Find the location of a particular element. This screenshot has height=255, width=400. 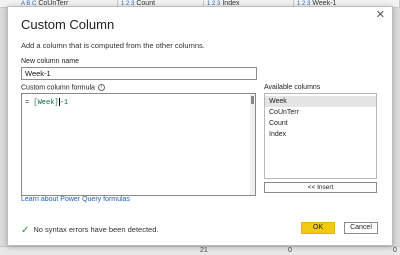

dialog-title: Custom Column is located at coordinates (68, 24).